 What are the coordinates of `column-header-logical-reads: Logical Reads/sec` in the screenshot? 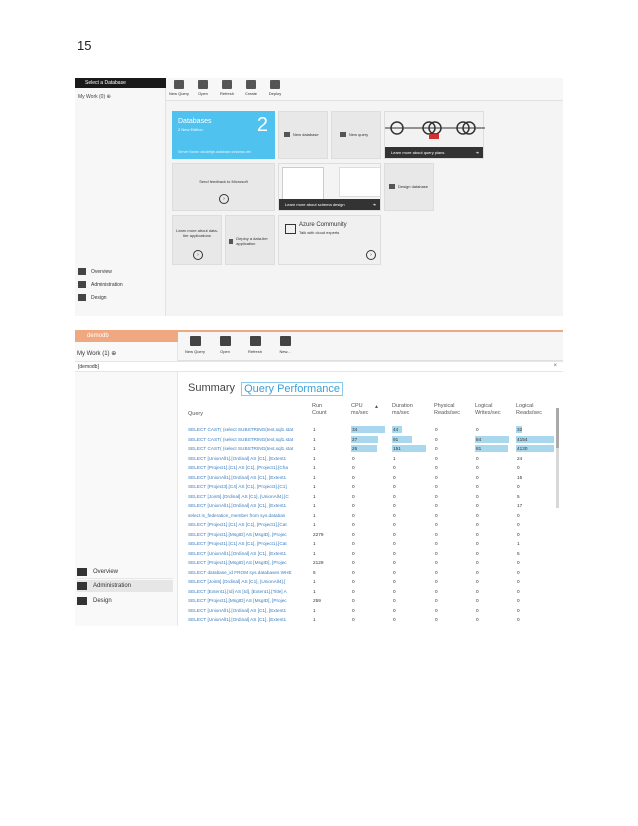 It's located at (533, 410).